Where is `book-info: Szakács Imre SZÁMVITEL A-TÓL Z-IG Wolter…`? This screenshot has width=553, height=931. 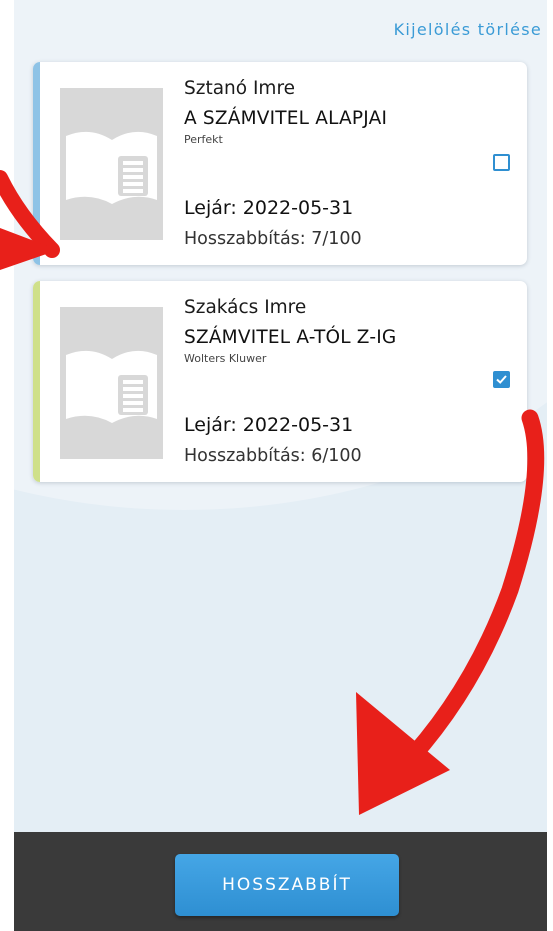 book-info: Szakács Imre SZÁMVITEL A-TÓL Z-IG Wolter… is located at coordinates (335, 331).